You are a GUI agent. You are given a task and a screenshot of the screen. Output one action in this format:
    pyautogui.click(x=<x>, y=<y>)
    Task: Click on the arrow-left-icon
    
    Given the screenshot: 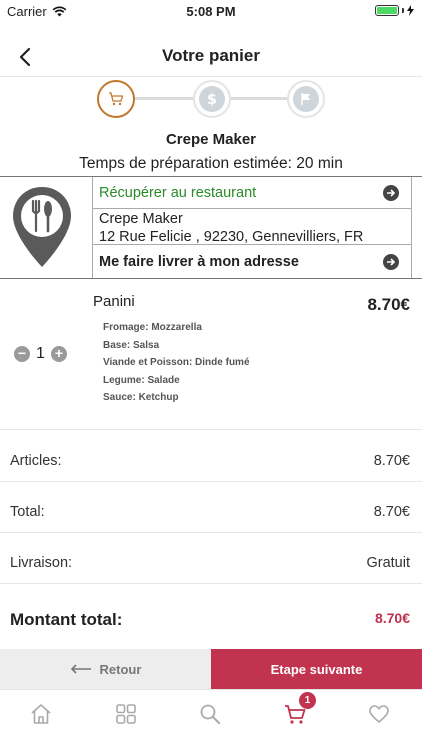 What is the action you would take?
    pyautogui.click(x=80, y=669)
    